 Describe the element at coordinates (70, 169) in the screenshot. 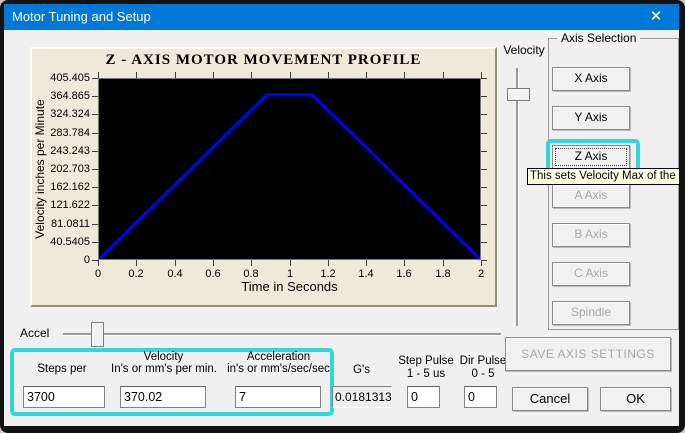

I see `y-tick-label: 202.703` at that location.